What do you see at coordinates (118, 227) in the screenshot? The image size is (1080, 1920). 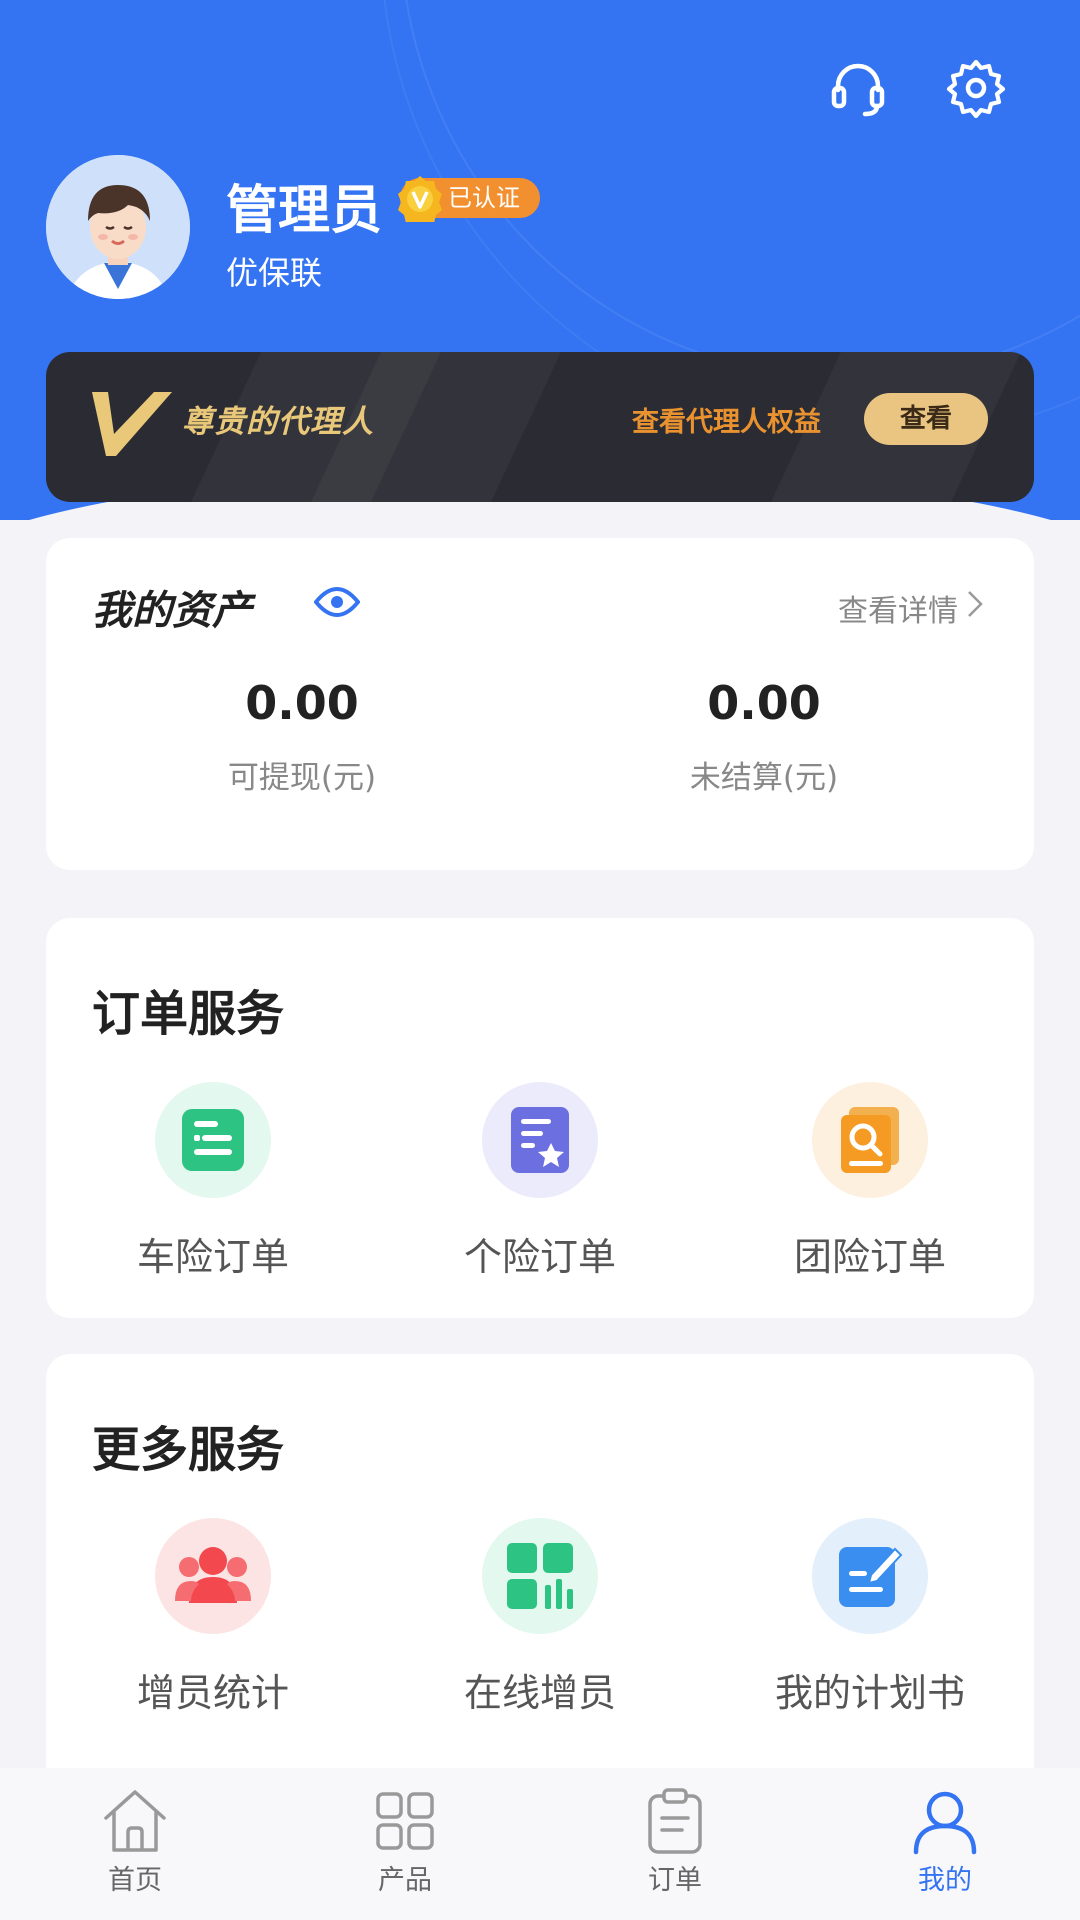 I see `avatar` at bounding box center [118, 227].